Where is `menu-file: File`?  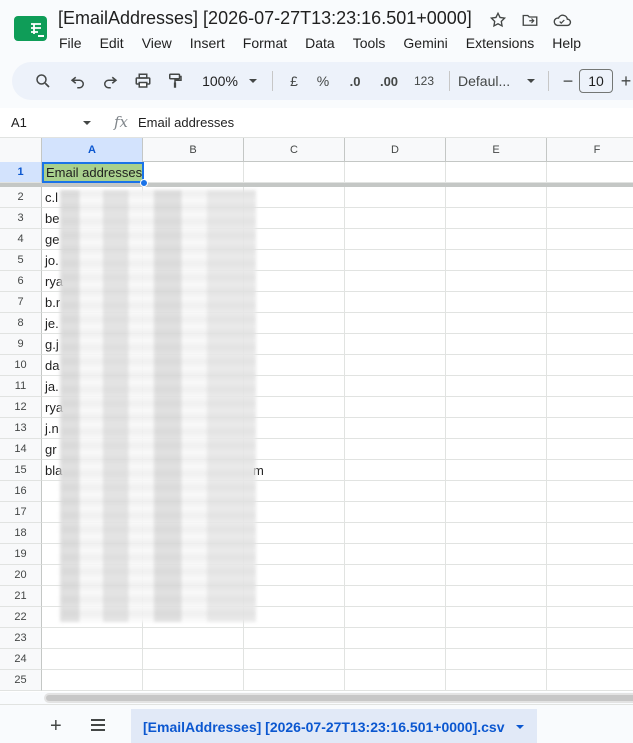
menu-file: File is located at coordinates (70, 43).